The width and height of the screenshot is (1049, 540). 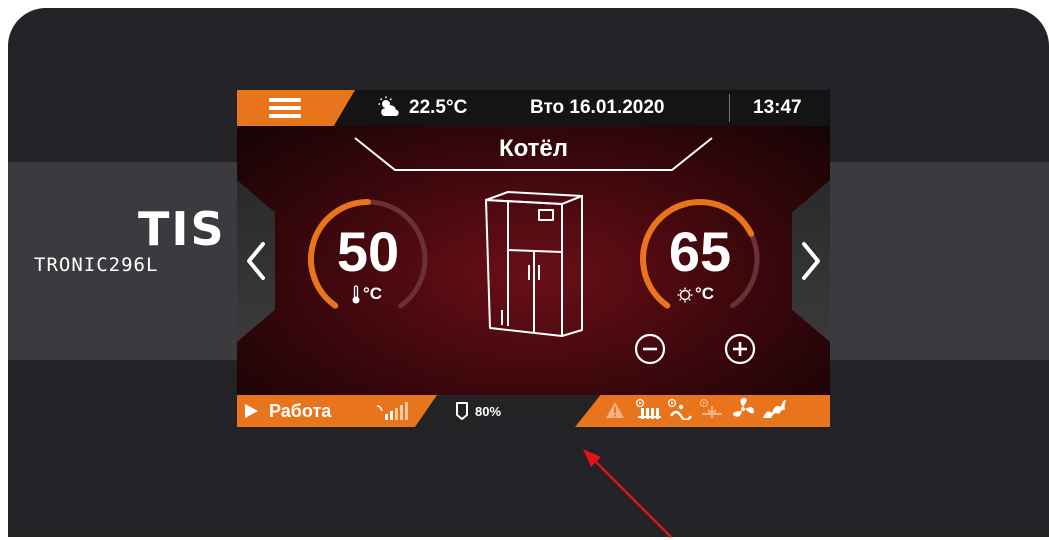 I want to click on chevron-right-icon, so click(x=811, y=261).